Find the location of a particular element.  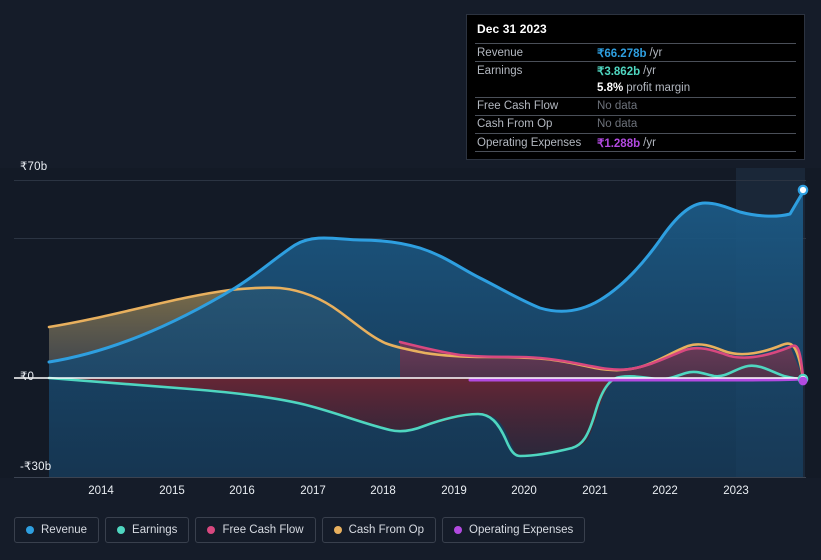

legend-dot-free-cash-flow-icon is located at coordinates (211, 530).